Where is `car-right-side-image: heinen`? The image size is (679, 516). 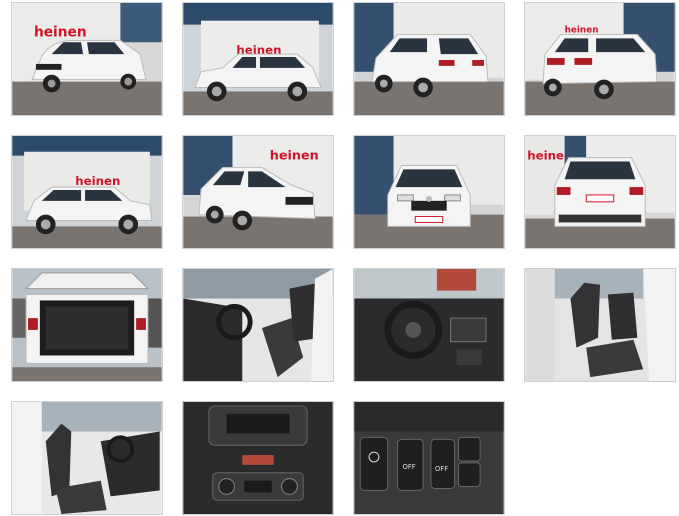
car-right-side-image: heinen is located at coordinates (87, 192).